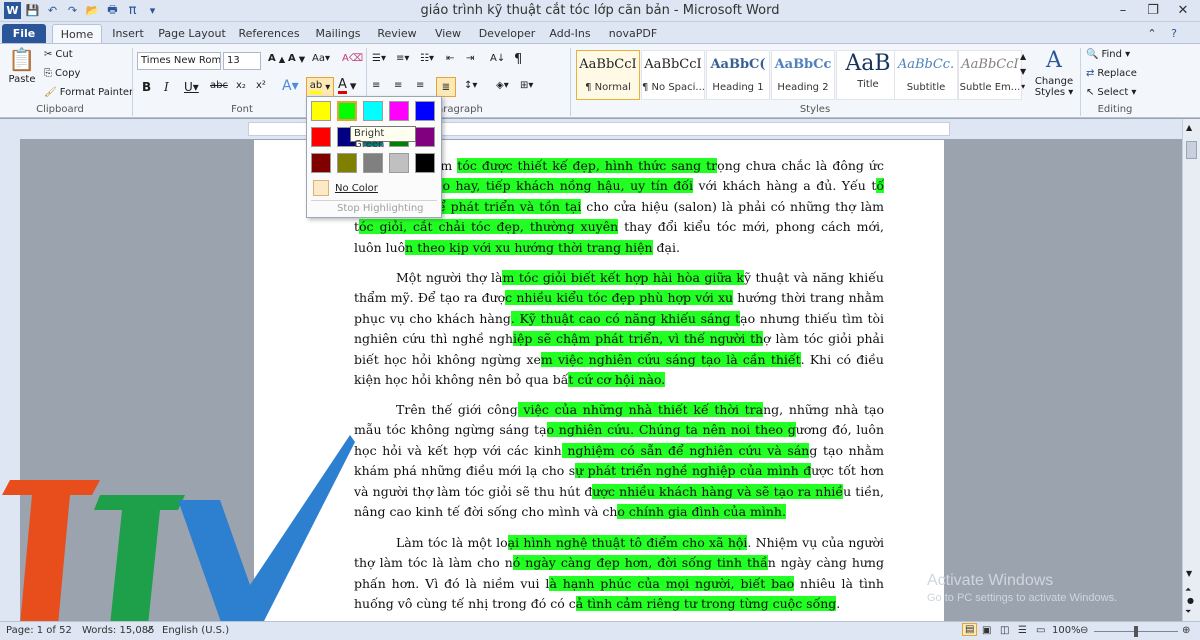  I want to click on style-heading-1: AaBbC(Heading 1, so click(738, 75).